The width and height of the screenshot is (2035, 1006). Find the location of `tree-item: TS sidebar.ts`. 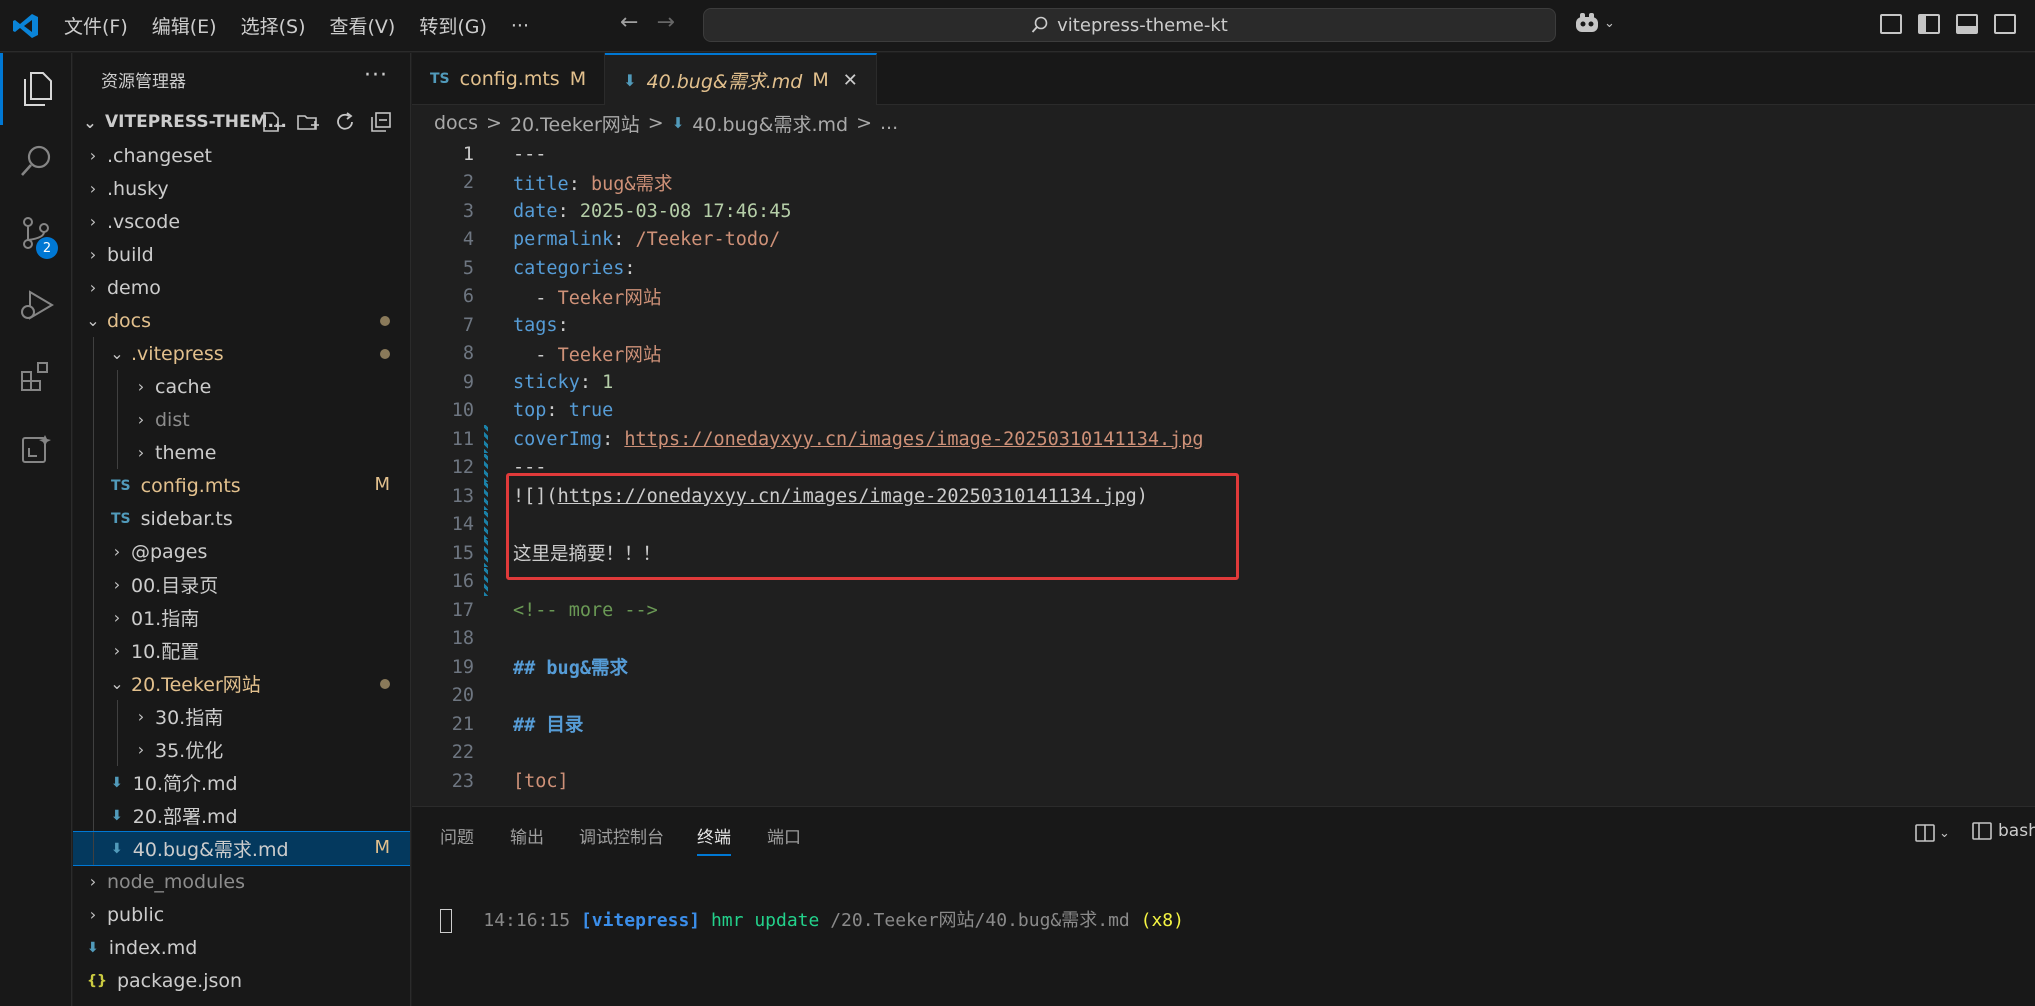

tree-item: TS sidebar.ts is located at coordinates (241, 518).